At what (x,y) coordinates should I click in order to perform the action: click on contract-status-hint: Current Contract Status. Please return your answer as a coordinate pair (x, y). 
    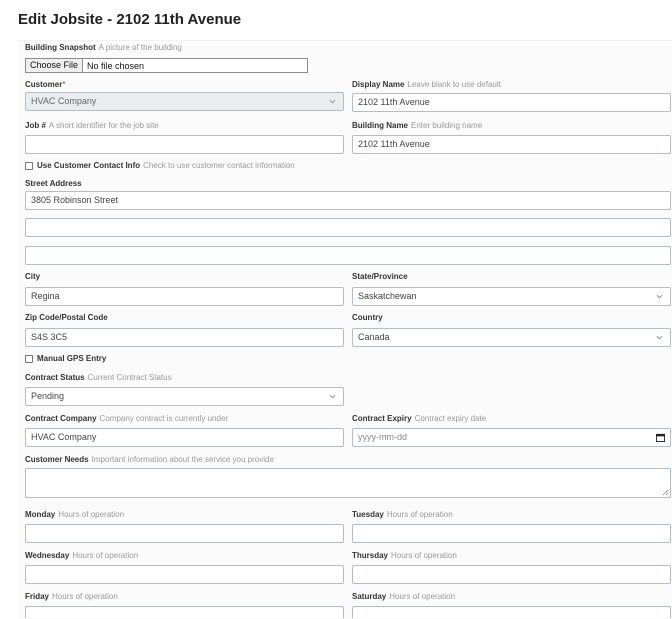
    Looking at the image, I should click on (129, 377).